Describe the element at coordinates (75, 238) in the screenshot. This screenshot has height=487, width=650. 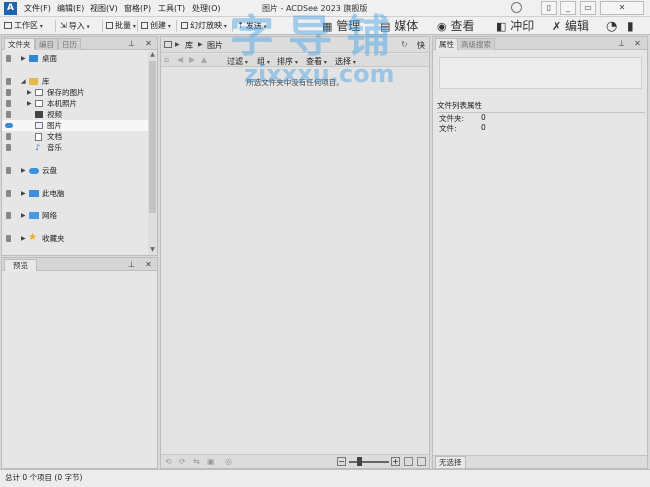
I see `tree-item-favorites: ▶ ★ 收藏夹` at that location.